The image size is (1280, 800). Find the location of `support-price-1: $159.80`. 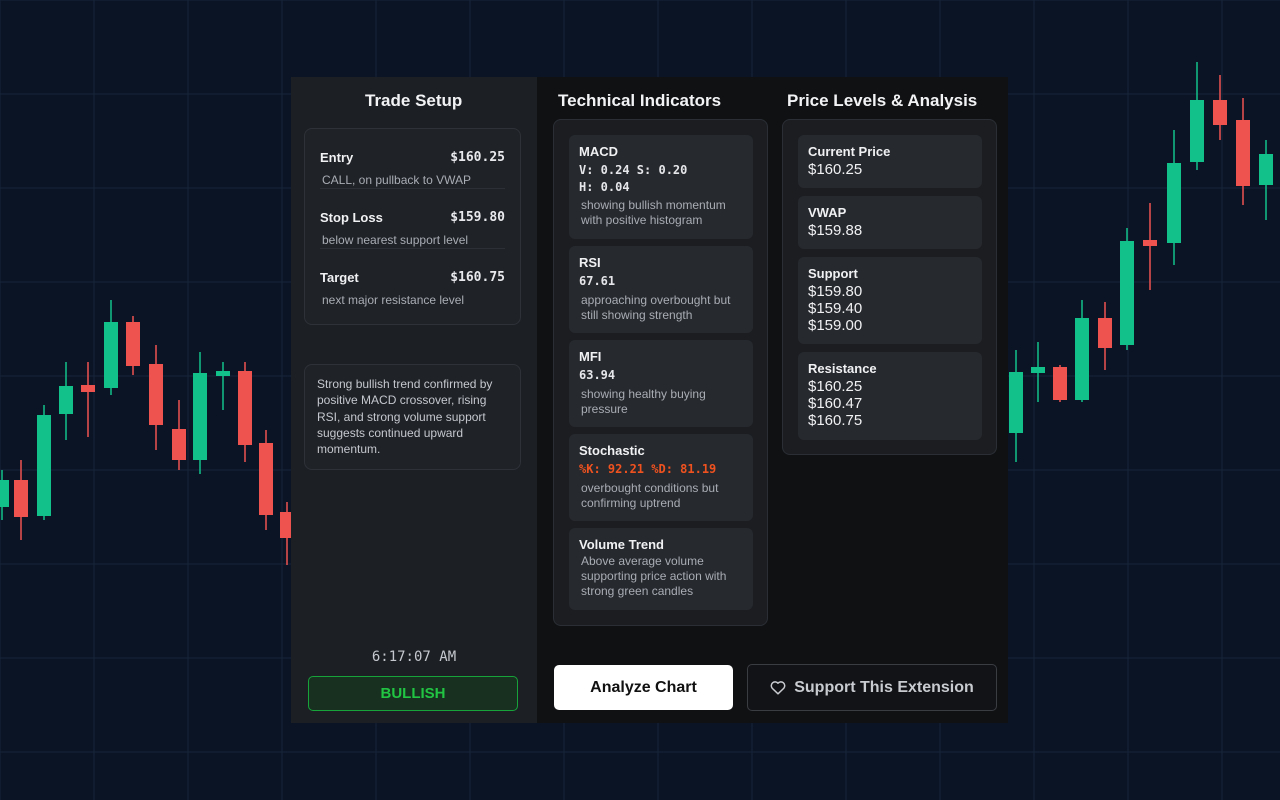

support-price-1: $159.80 is located at coordinates (835, 291).